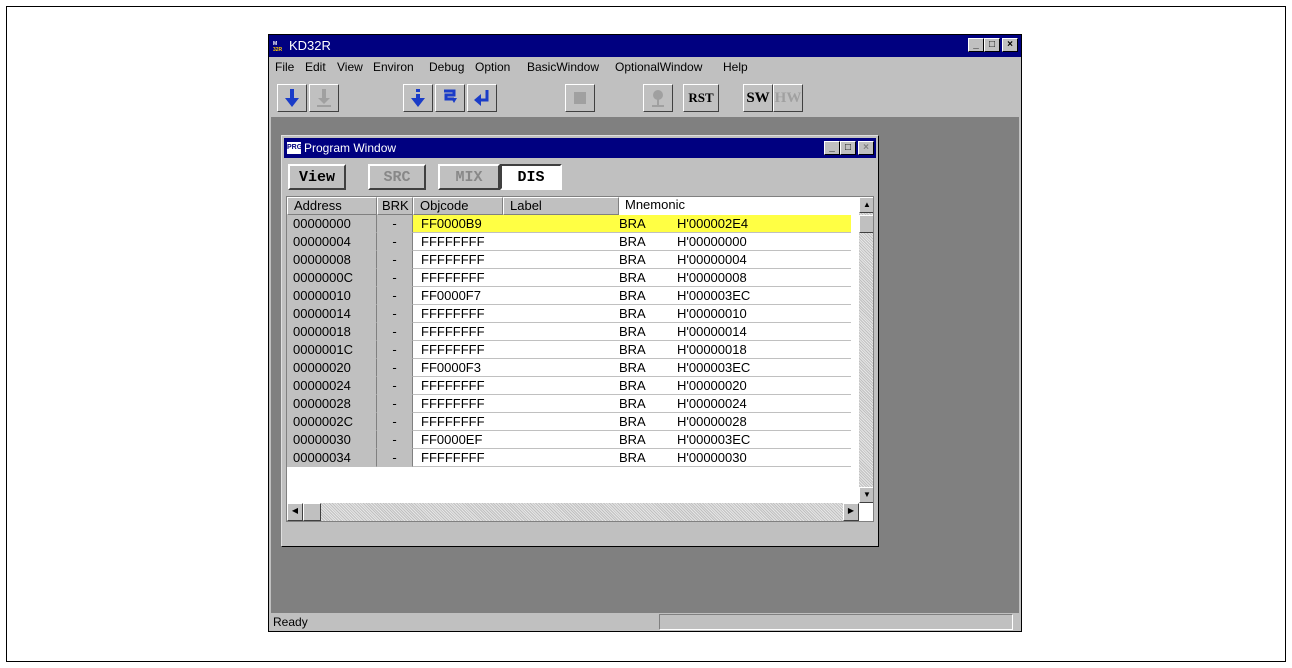 Image resolution: width=1292 pixels, height=668 pixels. I want to click on download-disabled-button, so click(324, 98).